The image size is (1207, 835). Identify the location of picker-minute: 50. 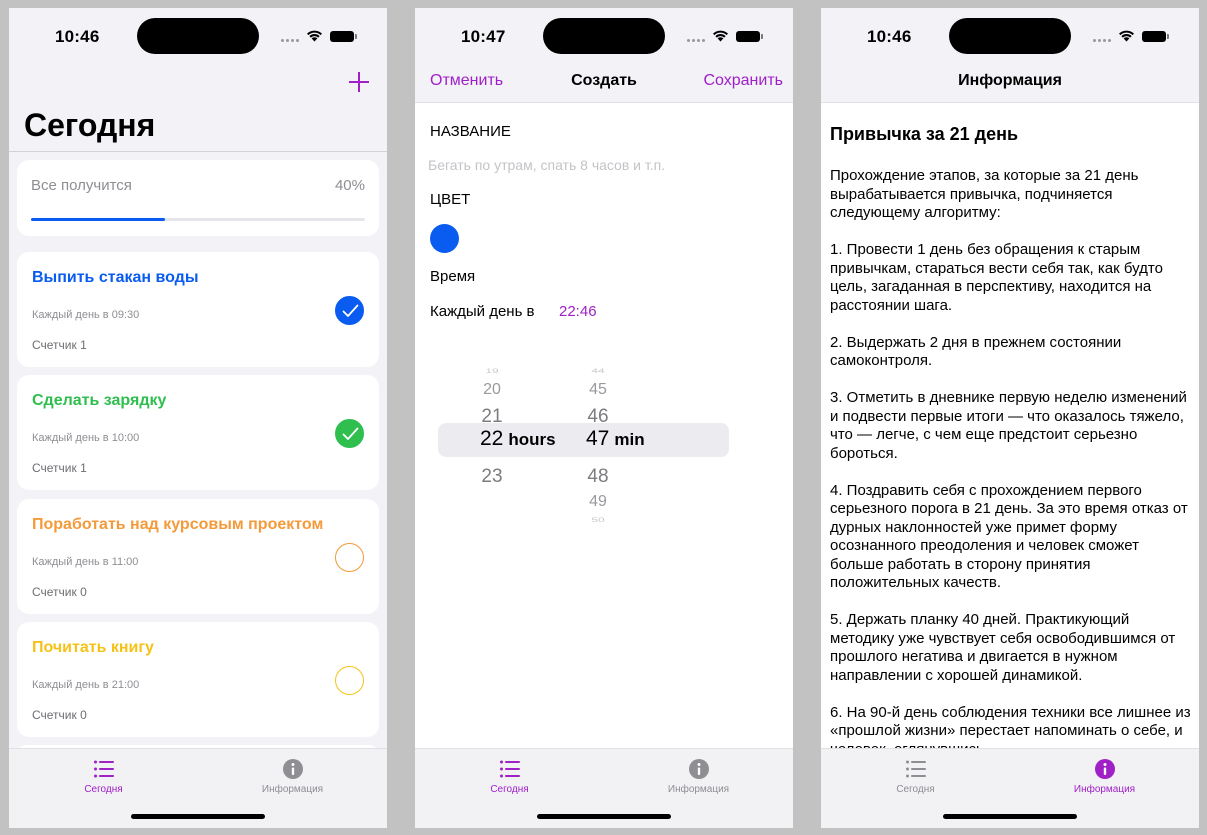
(598, 520).